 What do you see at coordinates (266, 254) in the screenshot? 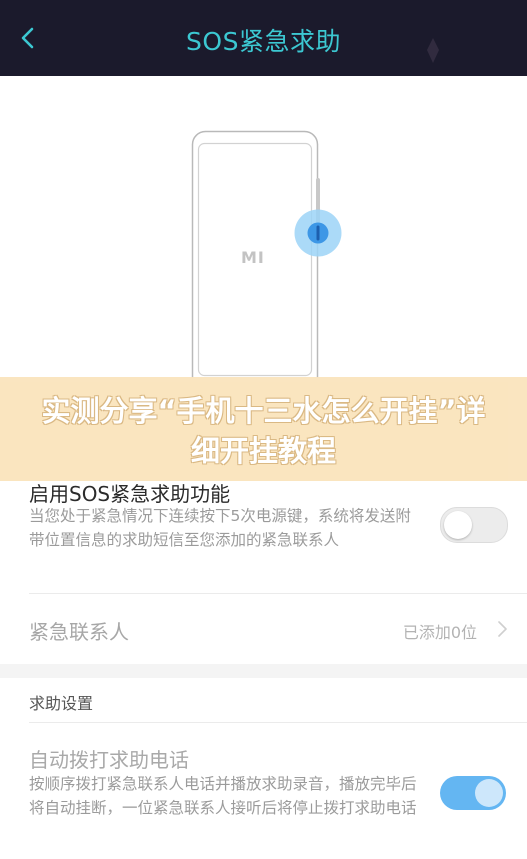
I see `phone-drawing` at bounding box center [266, 254].